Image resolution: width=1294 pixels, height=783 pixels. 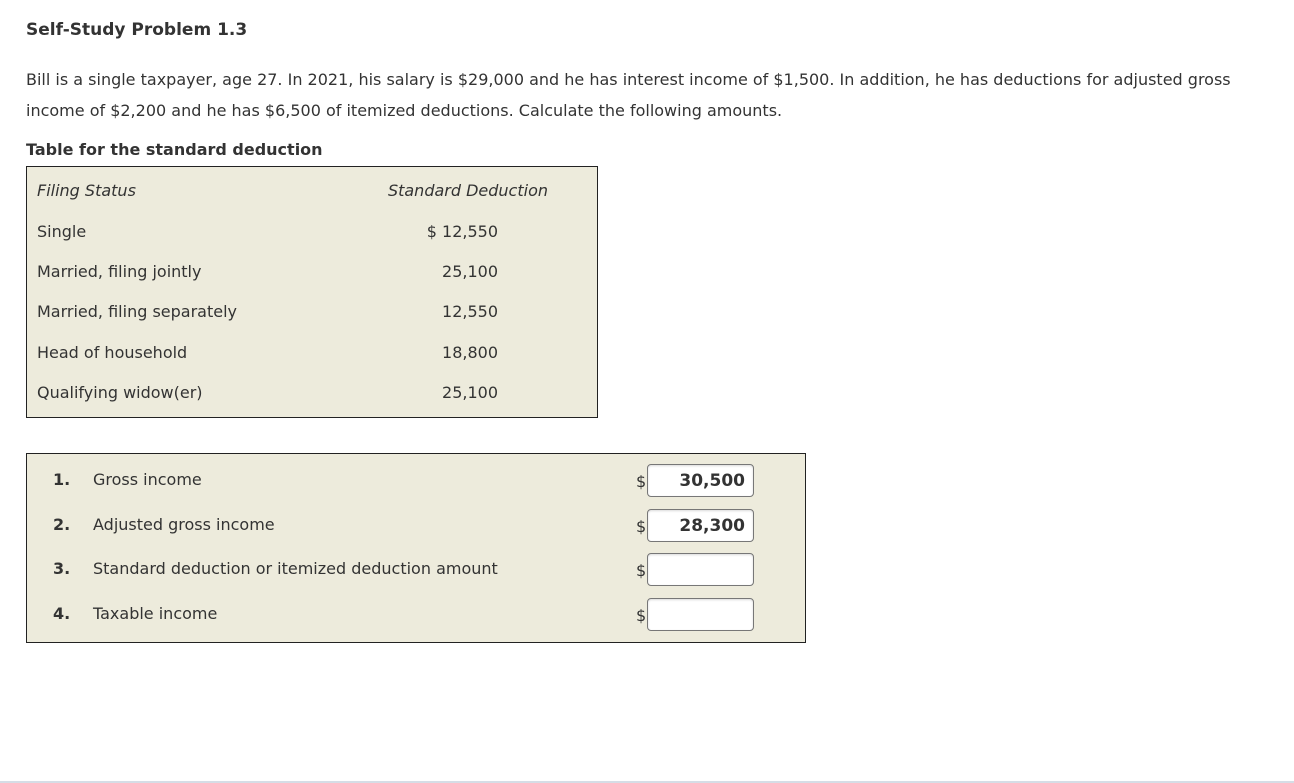 I want to click on table-row: Qualifying widow(er) 25,100, so click(x=312, y=395).